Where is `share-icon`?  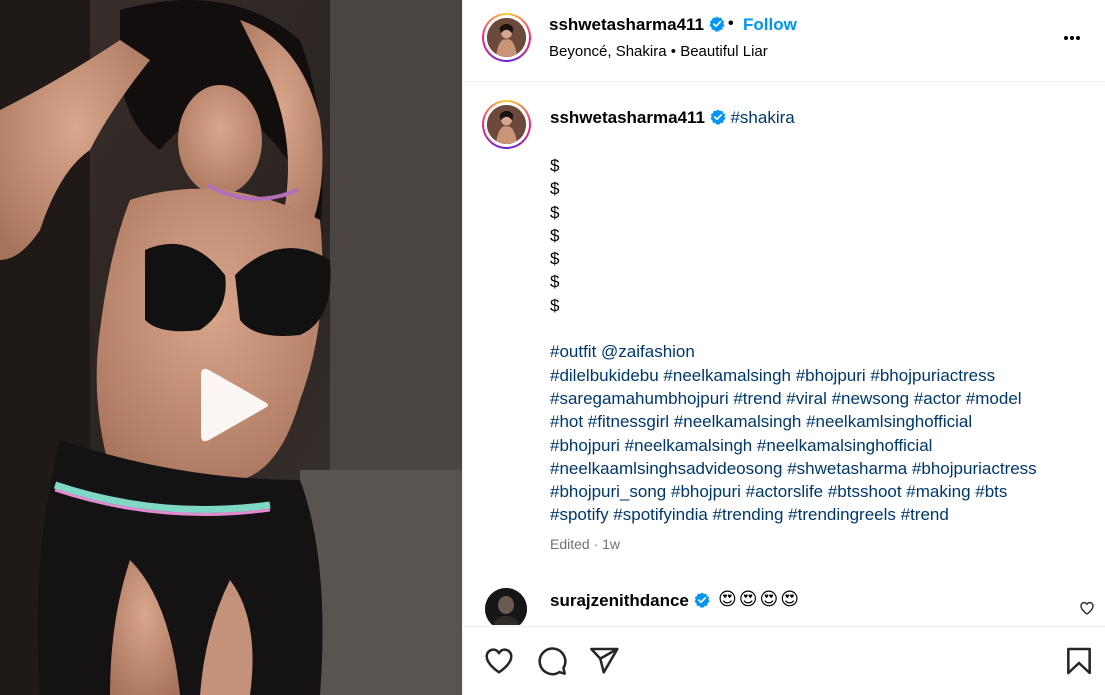
share-icon is located at coordinates (604, 661).